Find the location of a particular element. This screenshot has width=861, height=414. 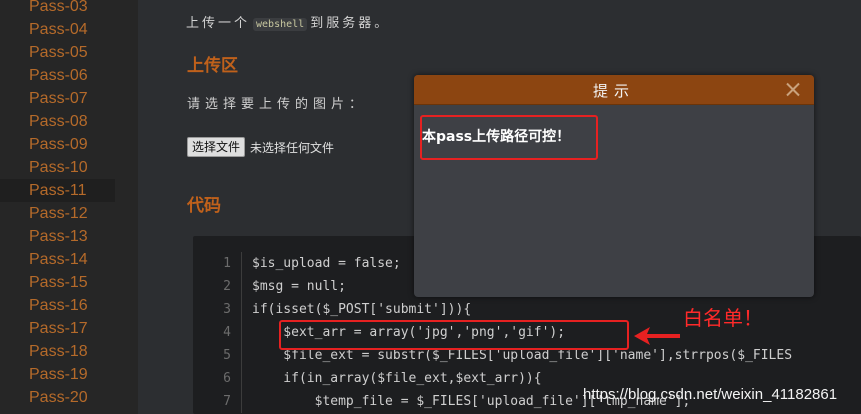

intro-after: 到服务器。 is located at coordinates (350, 23).